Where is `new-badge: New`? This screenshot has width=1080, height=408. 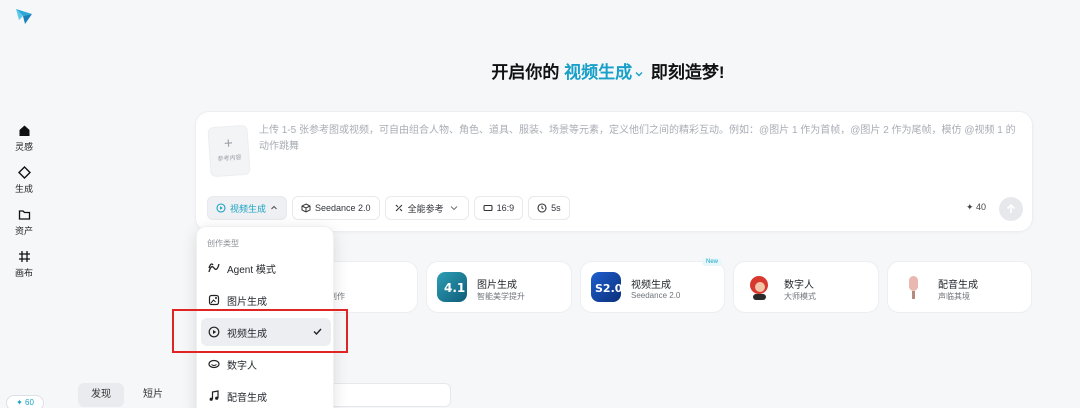 new-badge: New is located at coordinates (711, 262).